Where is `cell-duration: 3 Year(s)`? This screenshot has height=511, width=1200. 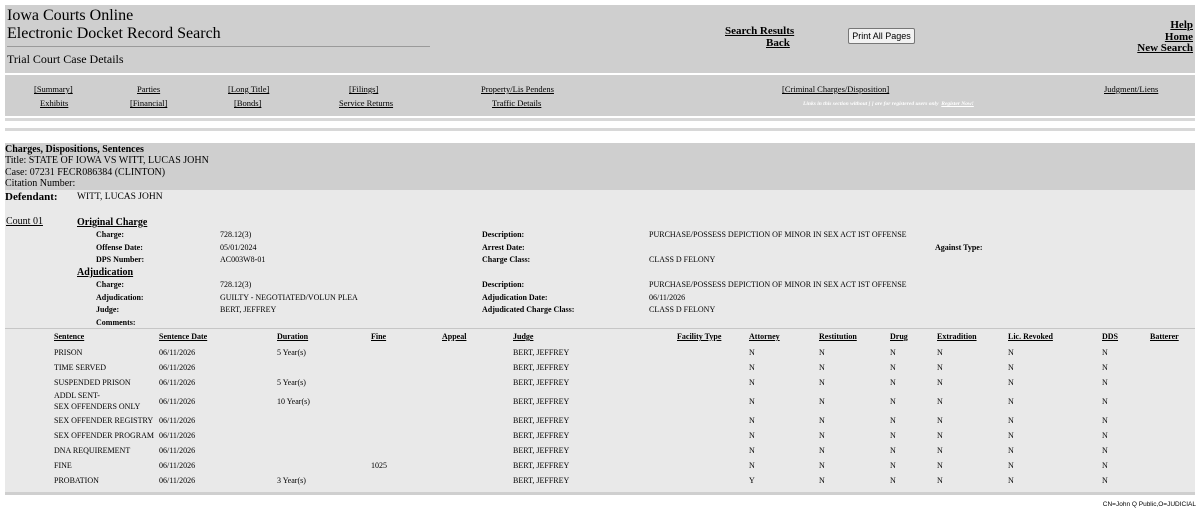
cell-duration: 3 Year(s) is located at coordinates (291, 480).